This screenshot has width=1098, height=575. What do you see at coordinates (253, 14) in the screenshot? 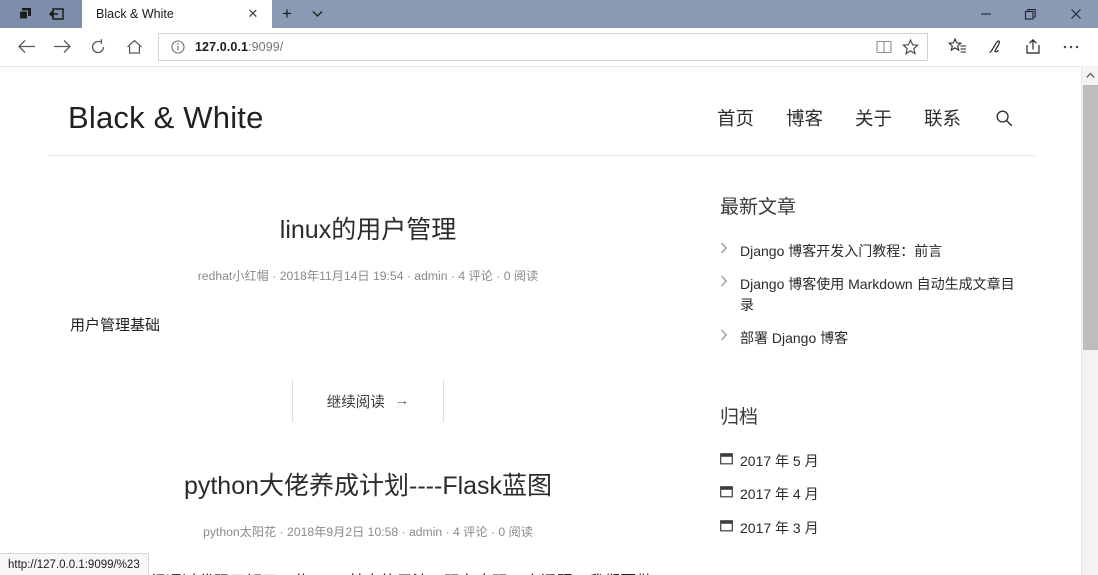
I see `close-icon: ✕` at bounding box center [253, 14].